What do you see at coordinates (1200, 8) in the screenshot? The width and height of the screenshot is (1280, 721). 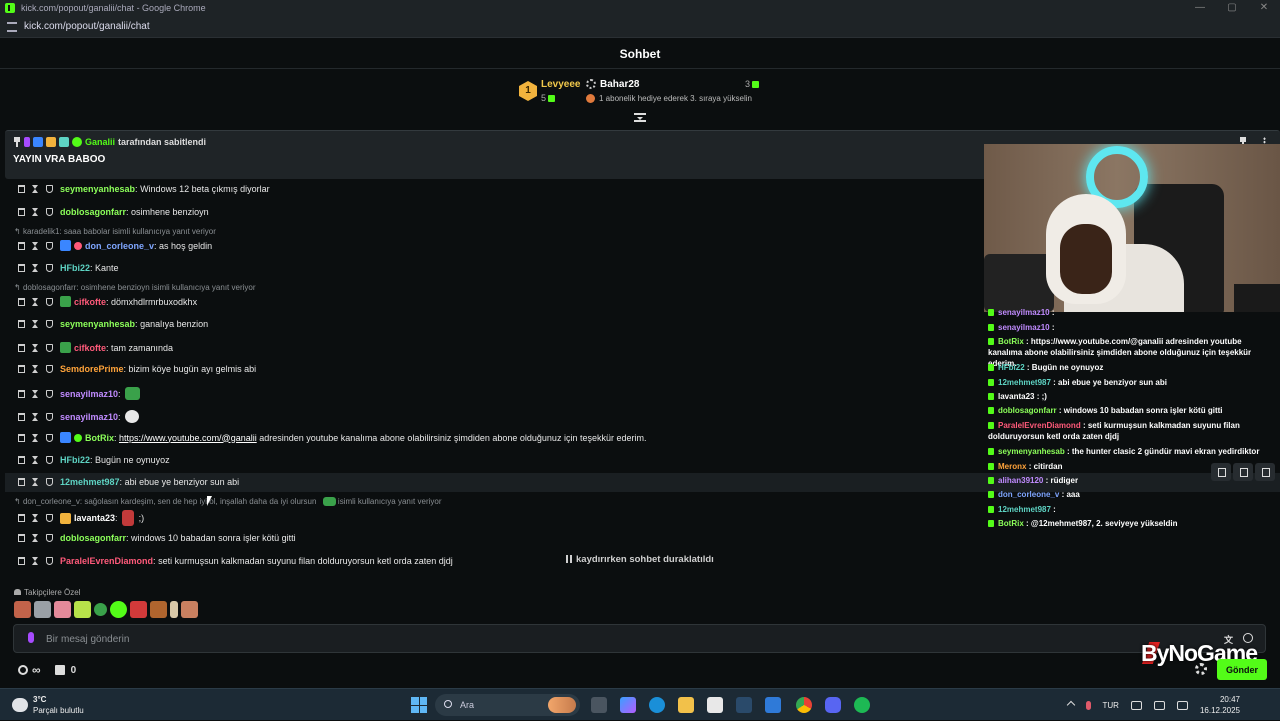 I see `minimize-button: —` at bounding box center [1200, 8].